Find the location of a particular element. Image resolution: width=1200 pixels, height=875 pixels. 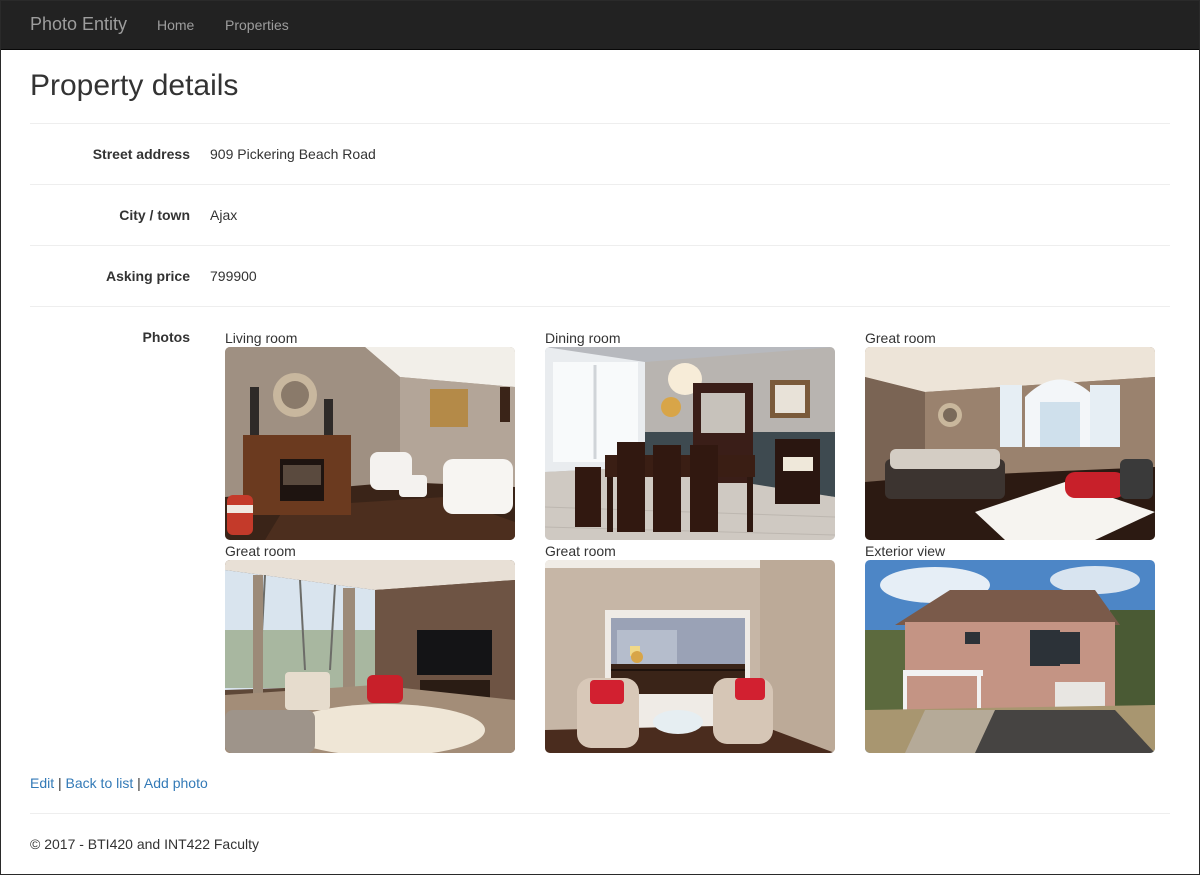

photo-caption: Living room is located at coordinates (261, 338).